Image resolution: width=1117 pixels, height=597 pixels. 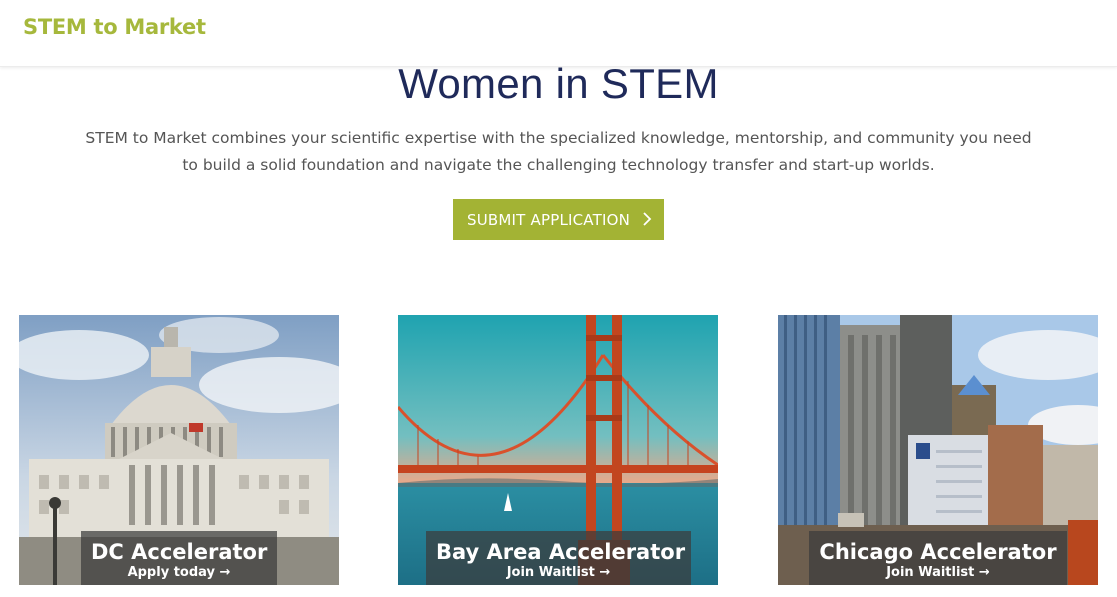 I want to click on submit-application-button: SUBMIT APPLICATION, so click(x=558, y=219).